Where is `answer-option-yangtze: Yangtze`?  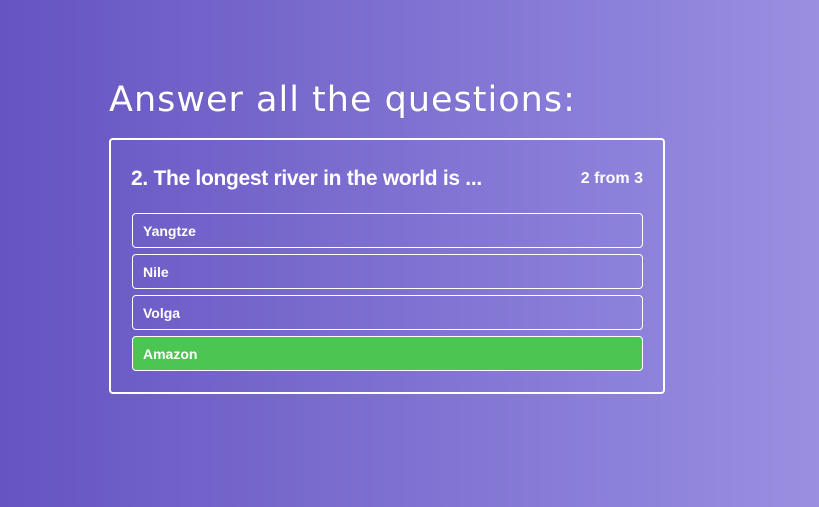
answer-option-yangtze: Yangtze is located at coordinates (387, 230).